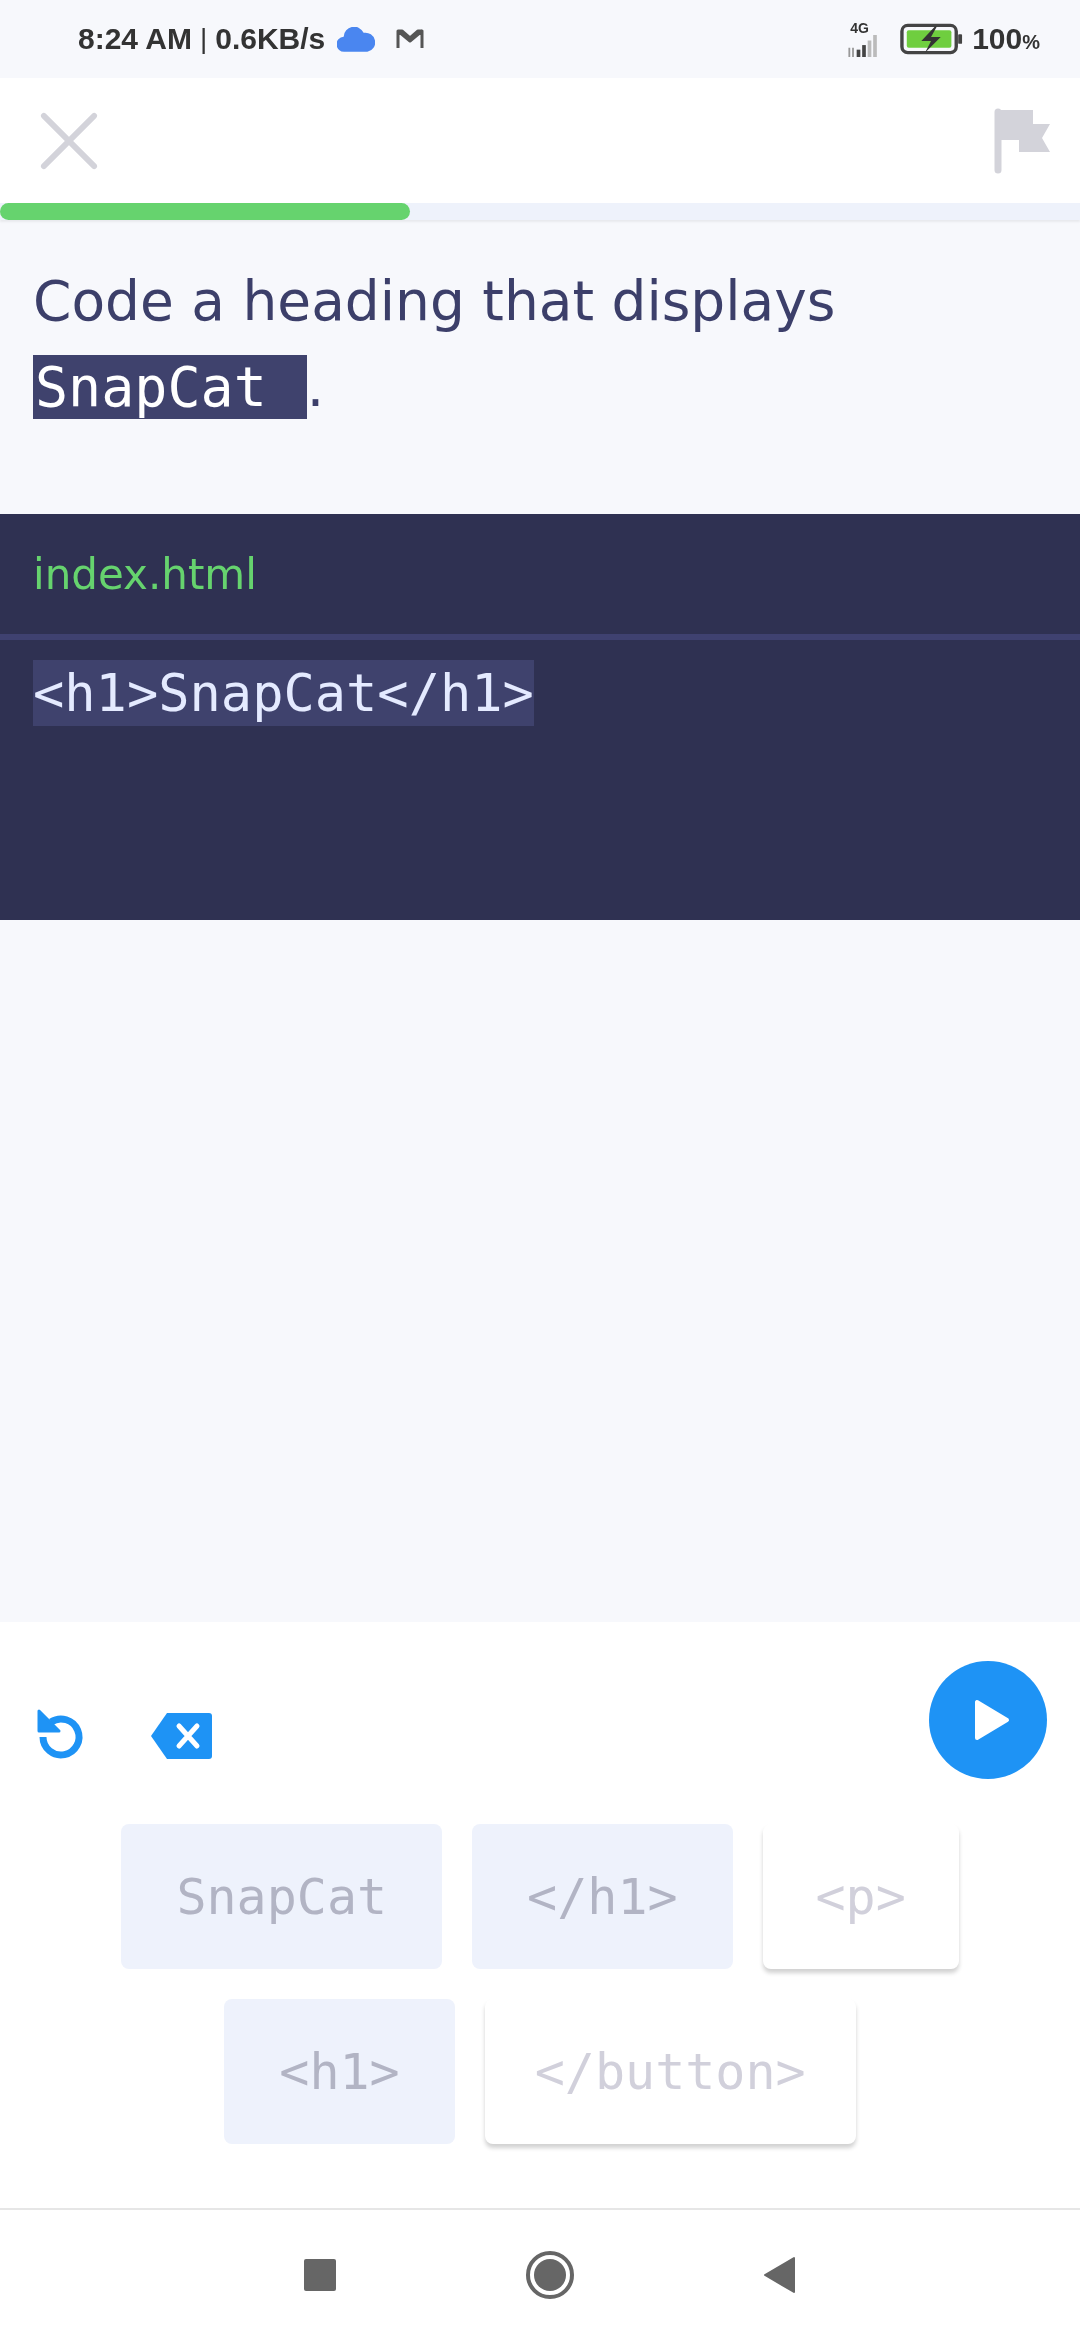 The image size is (1080, 2340). What do you see at coordinates (1031, 42) in the screenshot?
I see `percent-sign: %` at bounding box center [1031, 42].